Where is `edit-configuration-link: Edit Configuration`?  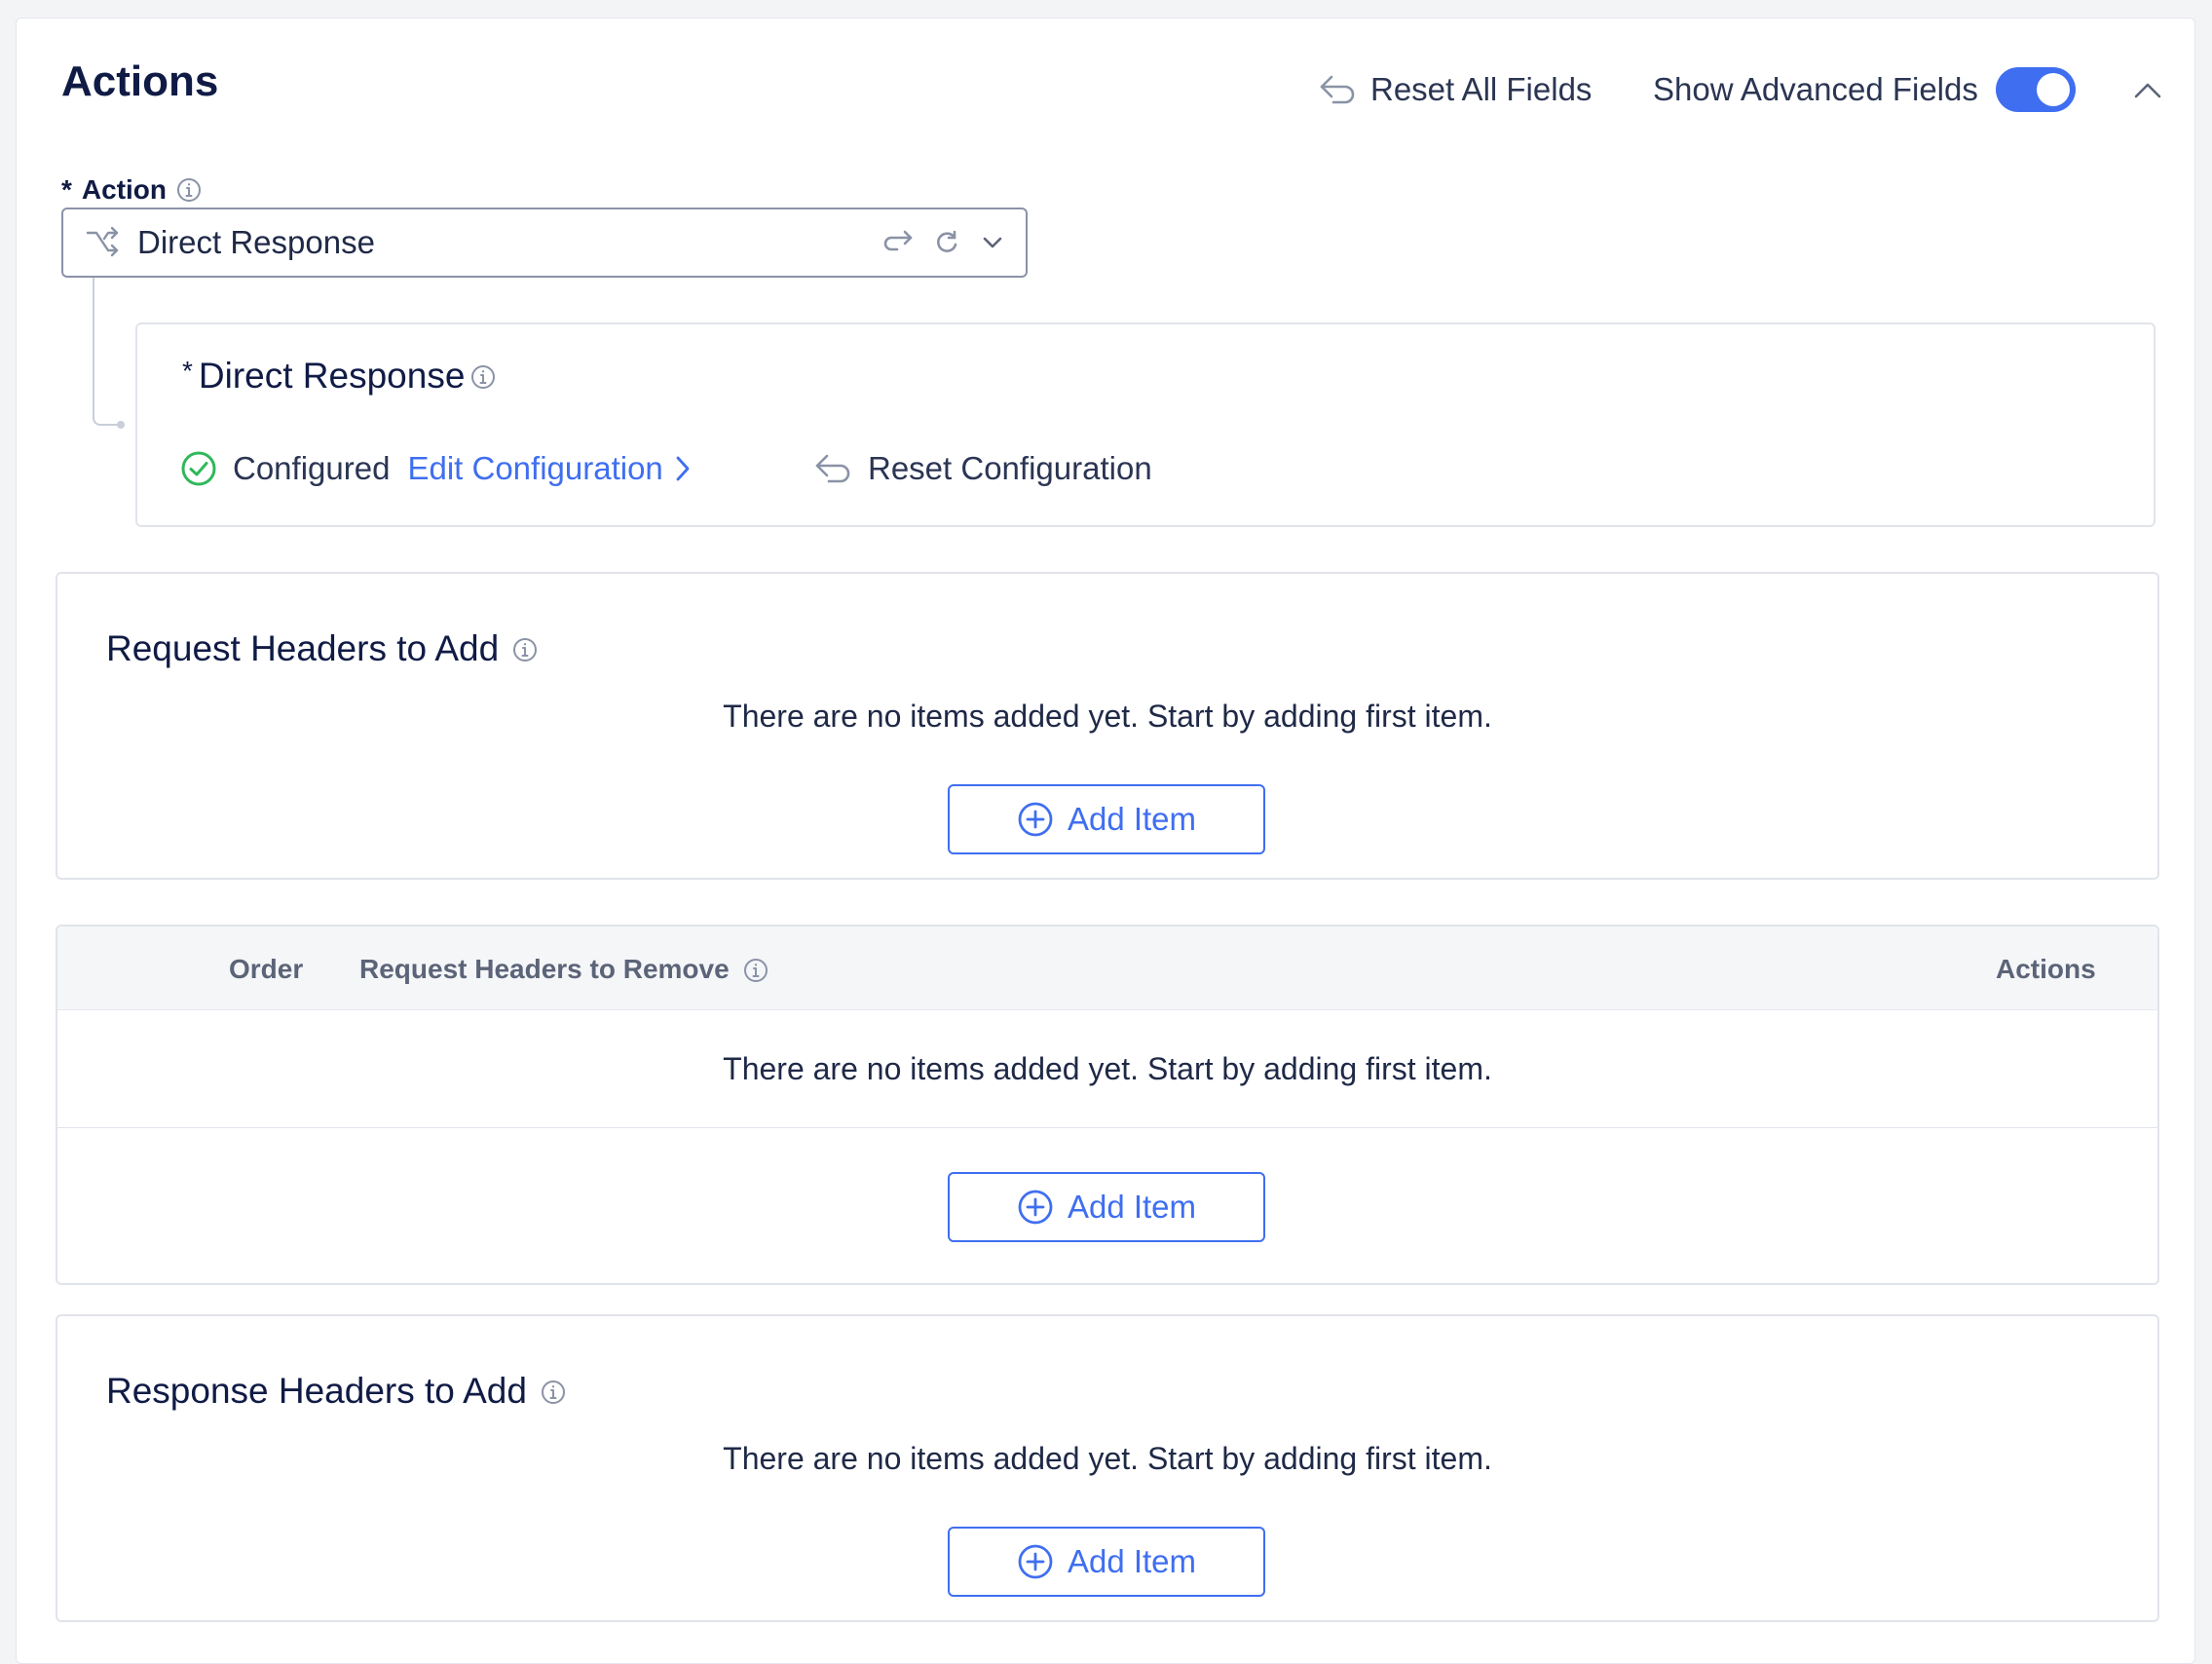 edit-configuration-link: Edit Configuration is located at coordinates (549, 468).